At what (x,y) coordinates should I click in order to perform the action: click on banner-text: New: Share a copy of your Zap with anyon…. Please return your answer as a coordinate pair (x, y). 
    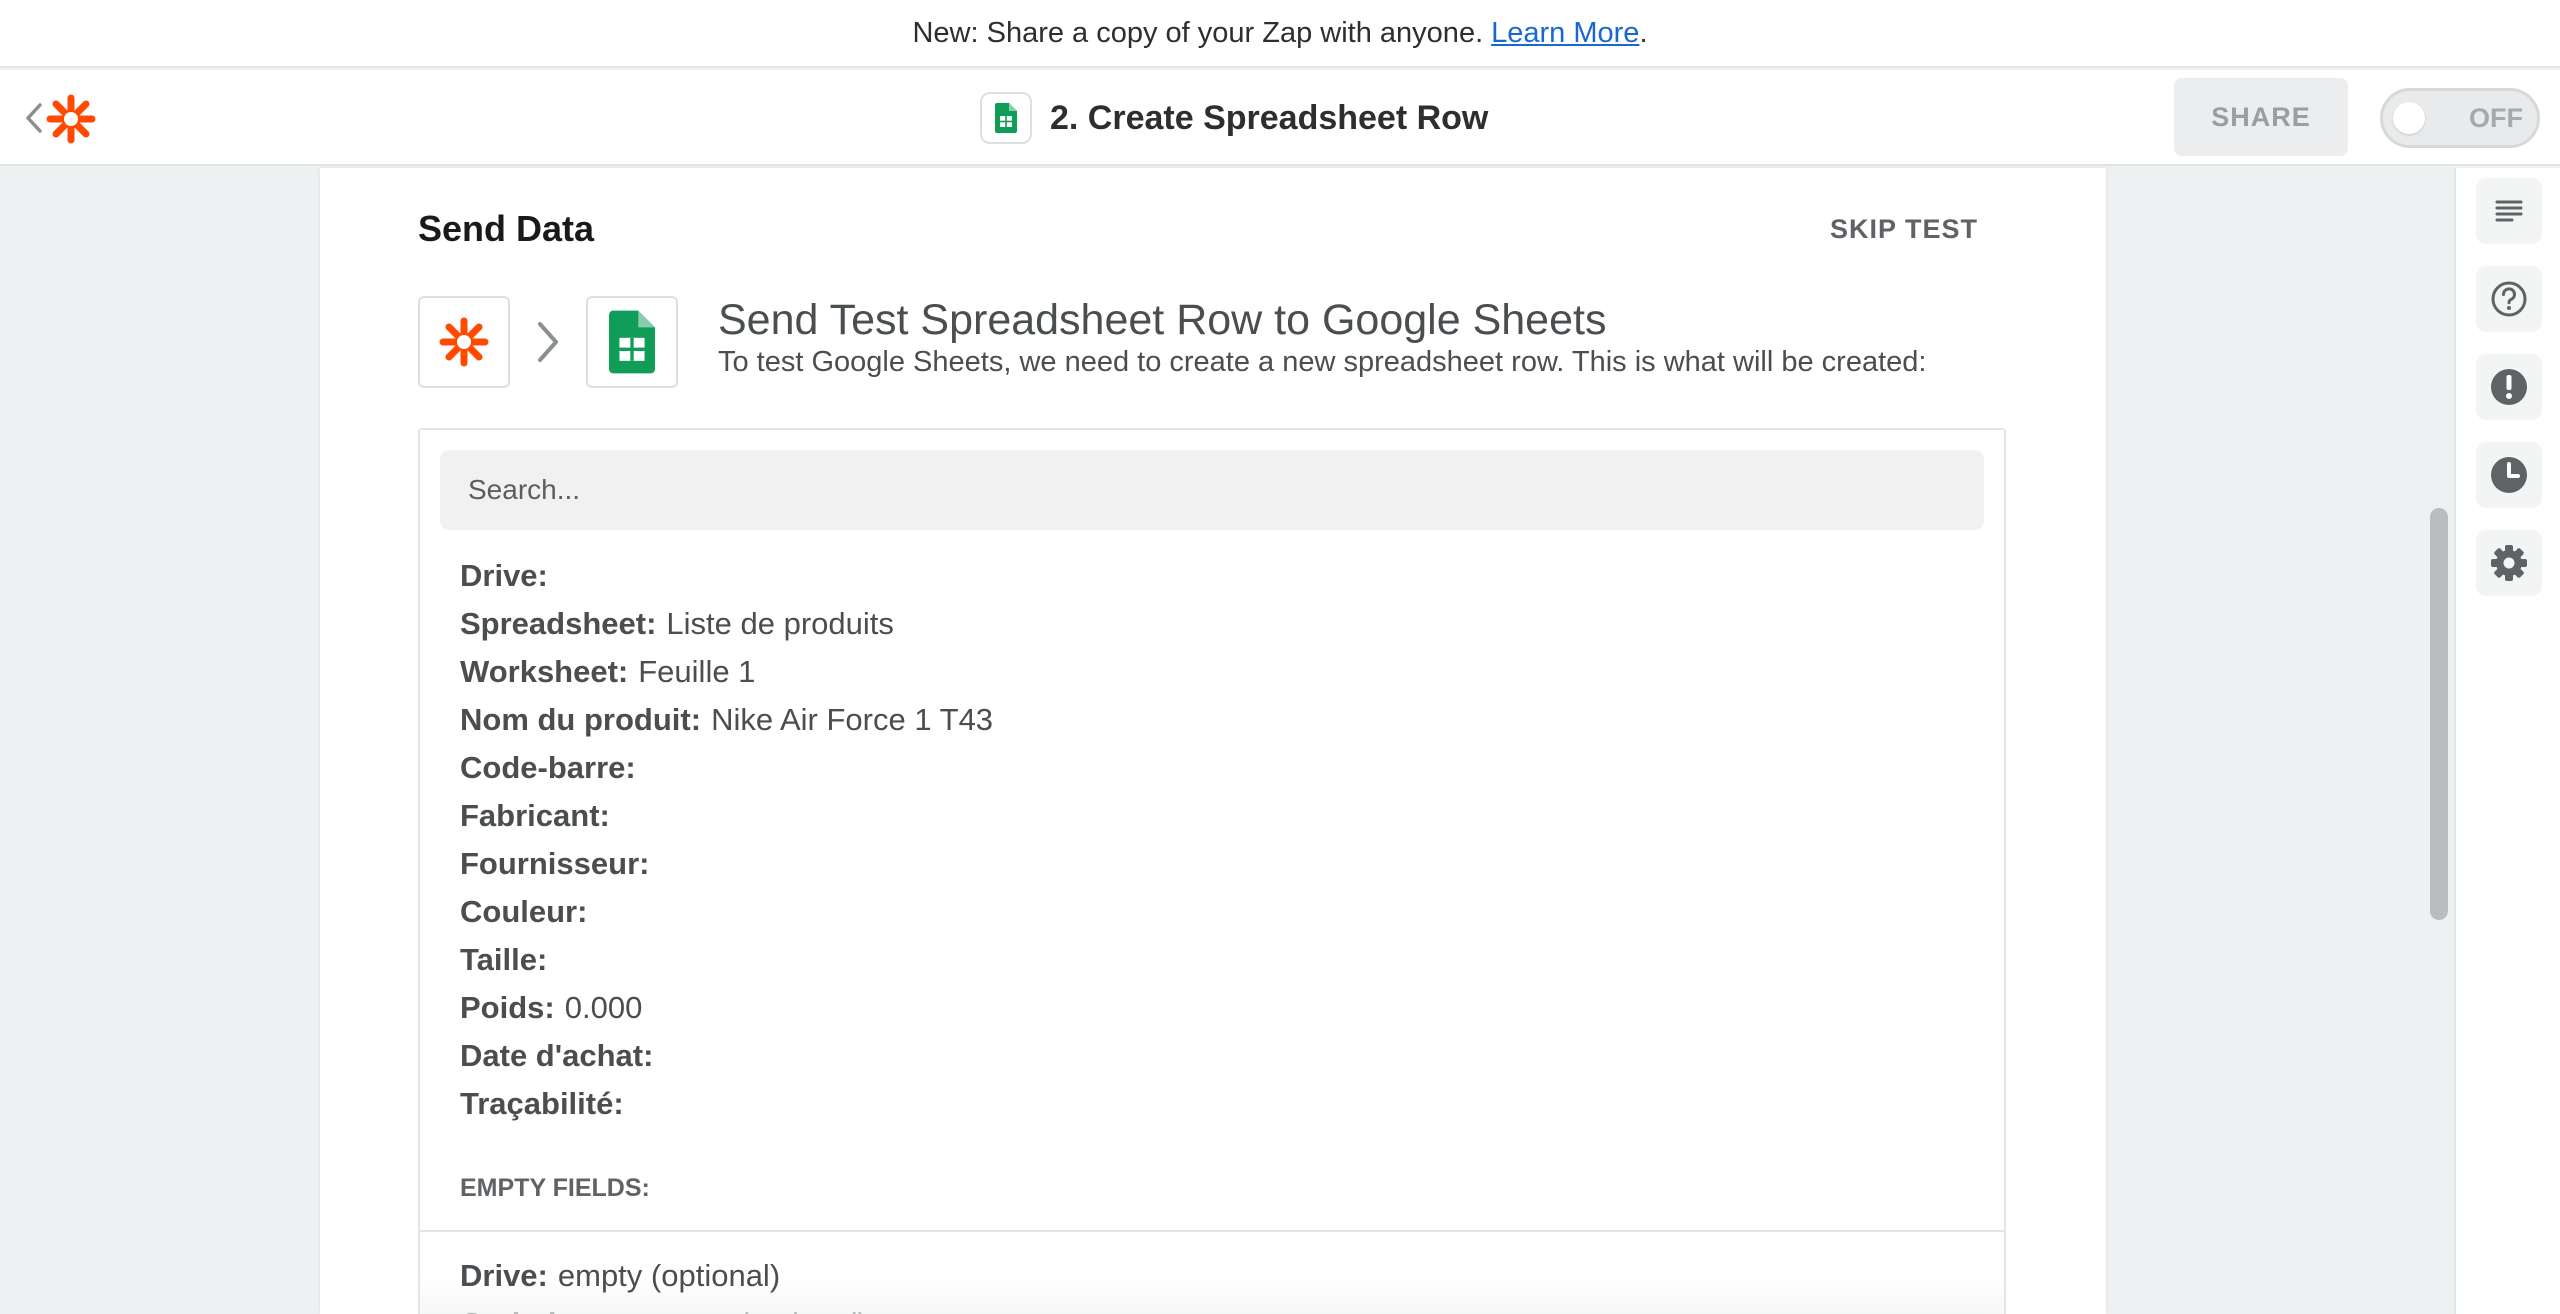
    Looking at the image, I should click on (1198, 32).